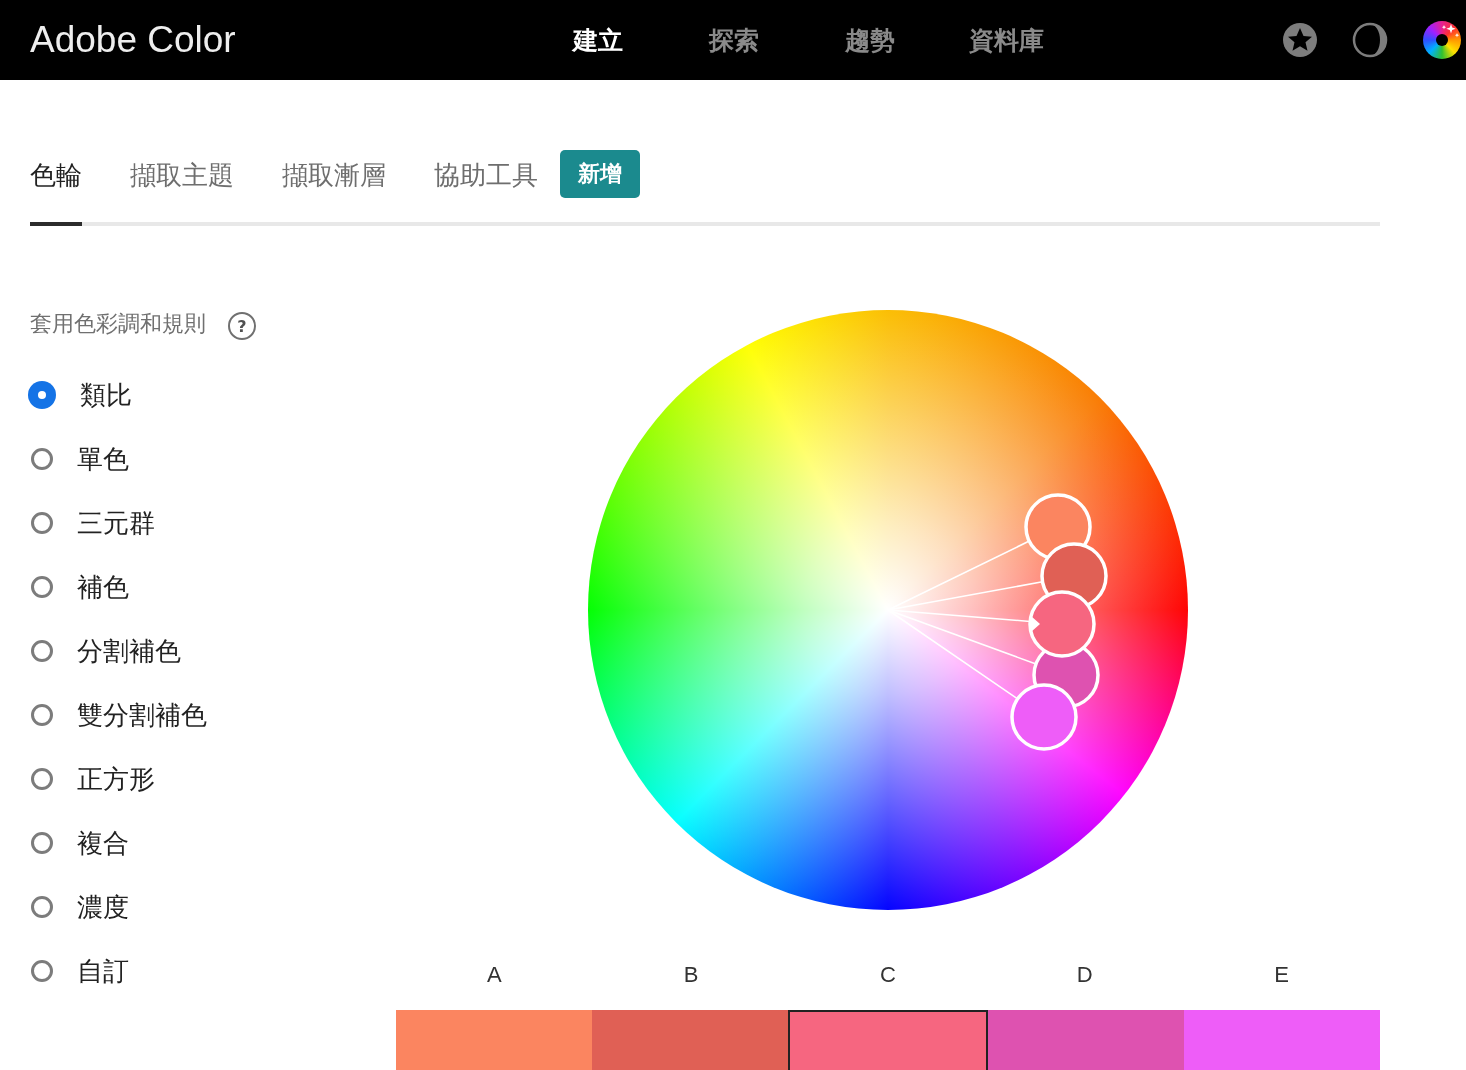 This screenshot has height=1070, width=1466. I want to click on radio-label: 單色, so click(103, 459).